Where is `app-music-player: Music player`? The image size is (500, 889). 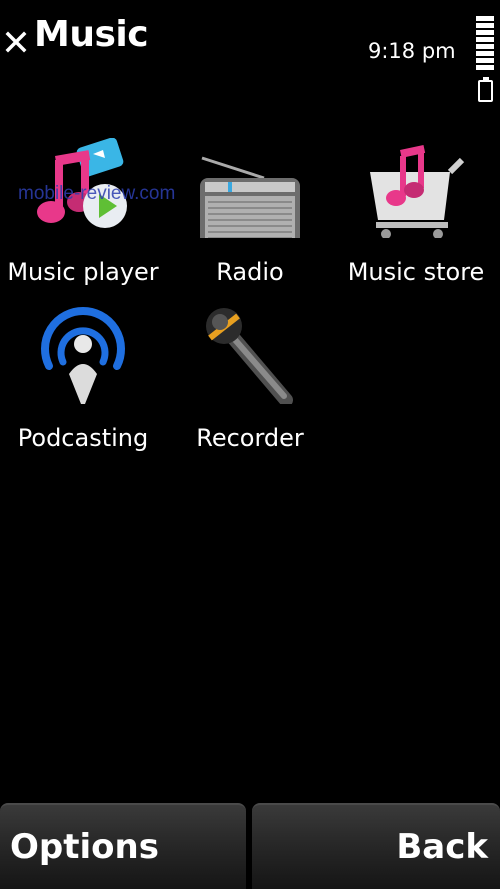 app-music-player: Music player is located at coordinates (83, 211).